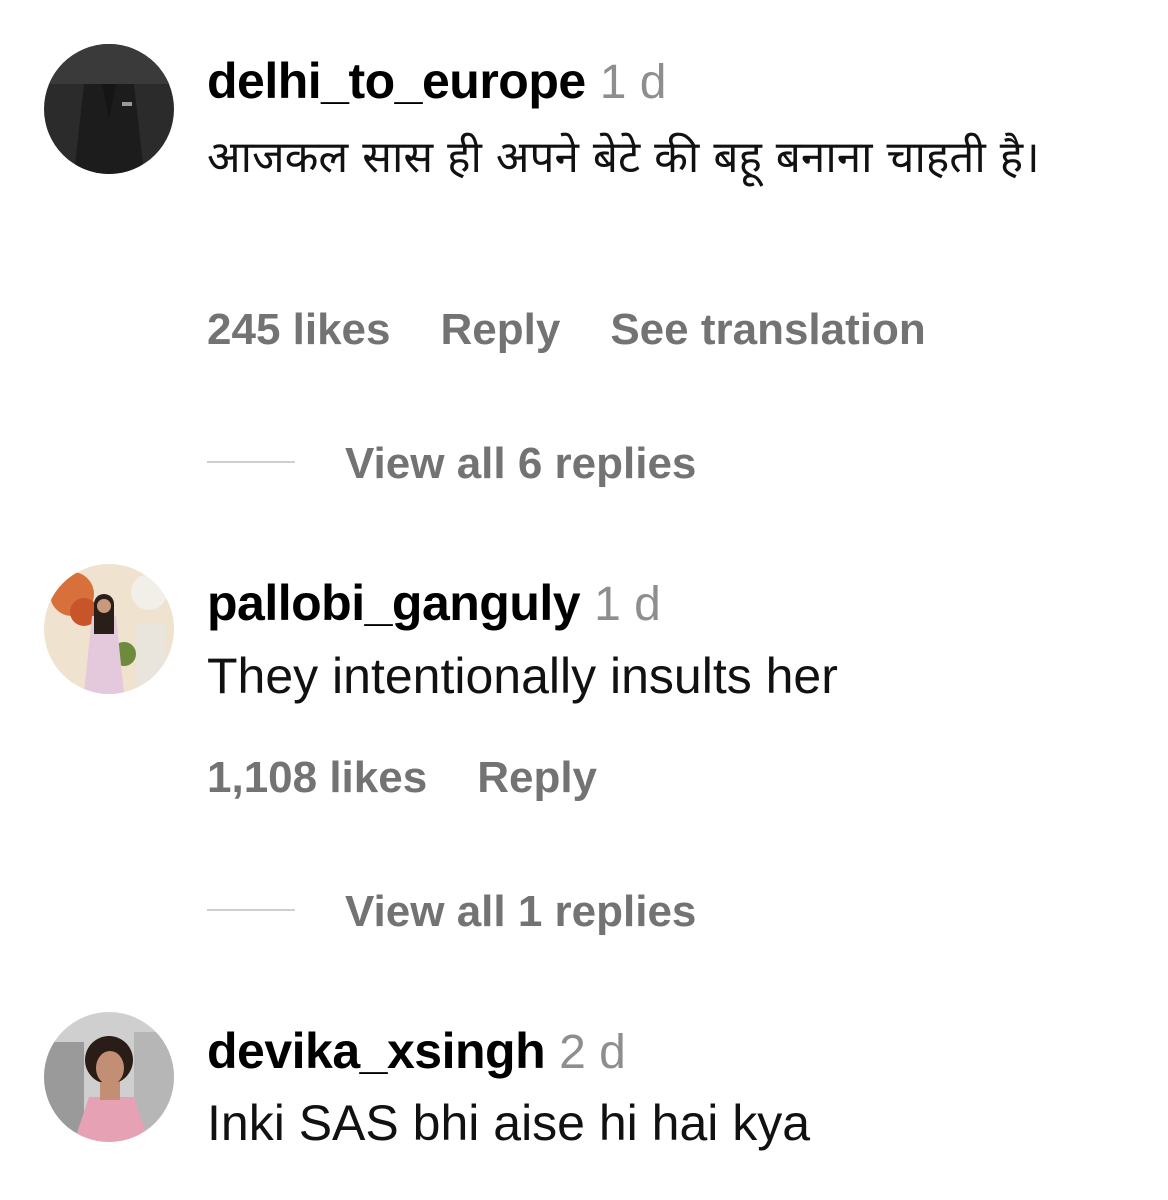 The image size is (1168, 1200). I want to click on comment-header: pallobi_ganguly 1 d, so click(434, 603).